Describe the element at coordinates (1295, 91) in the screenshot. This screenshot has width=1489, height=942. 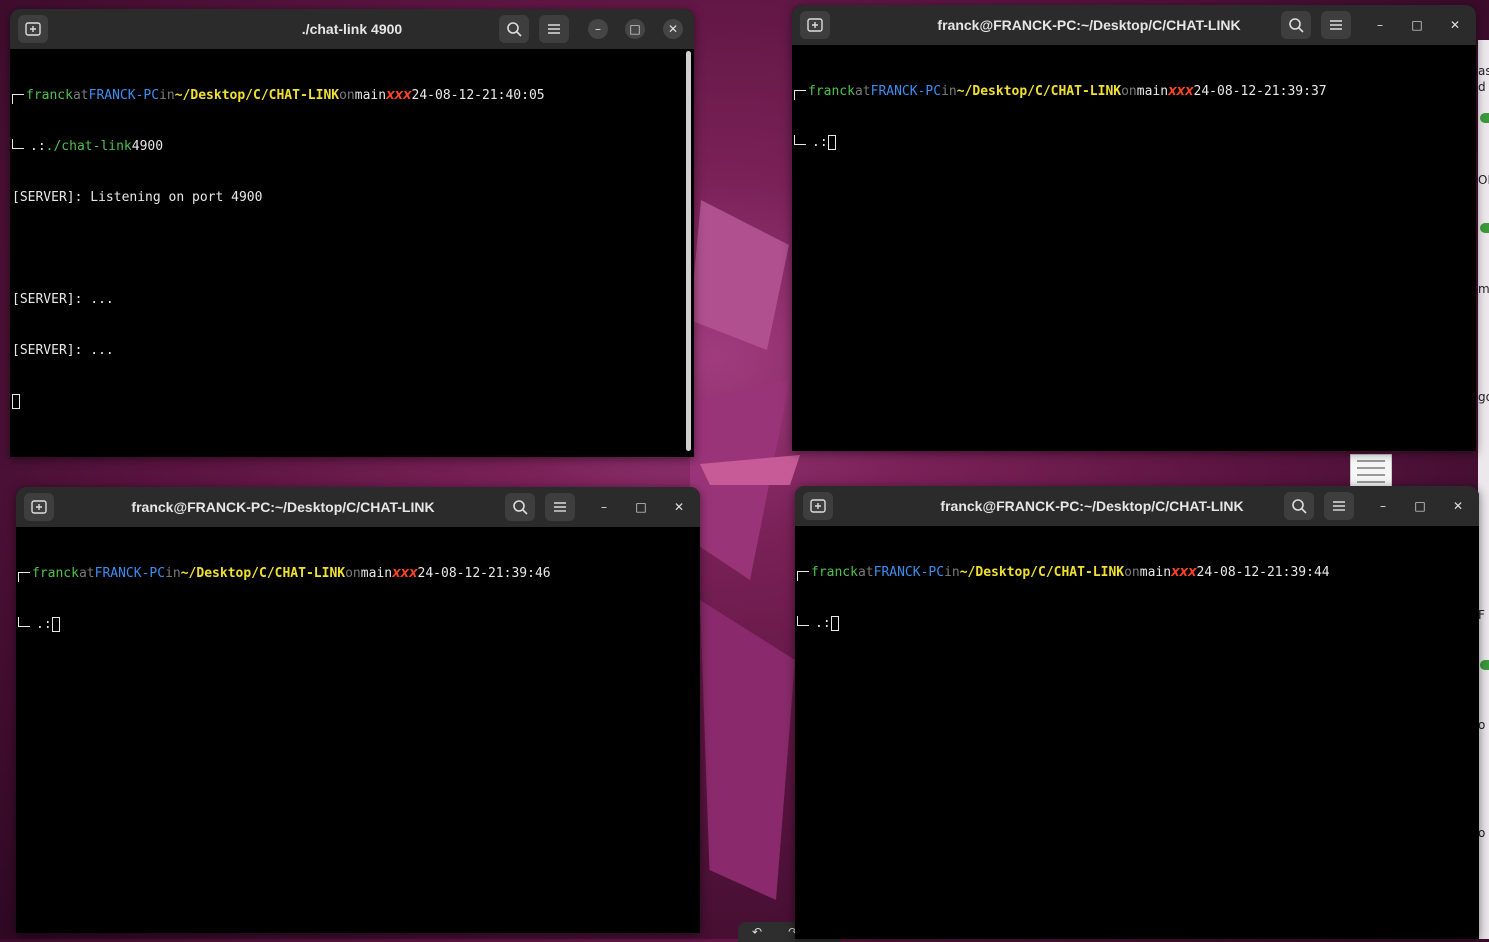
I see `prompt-time: 21:39:37` at that location.